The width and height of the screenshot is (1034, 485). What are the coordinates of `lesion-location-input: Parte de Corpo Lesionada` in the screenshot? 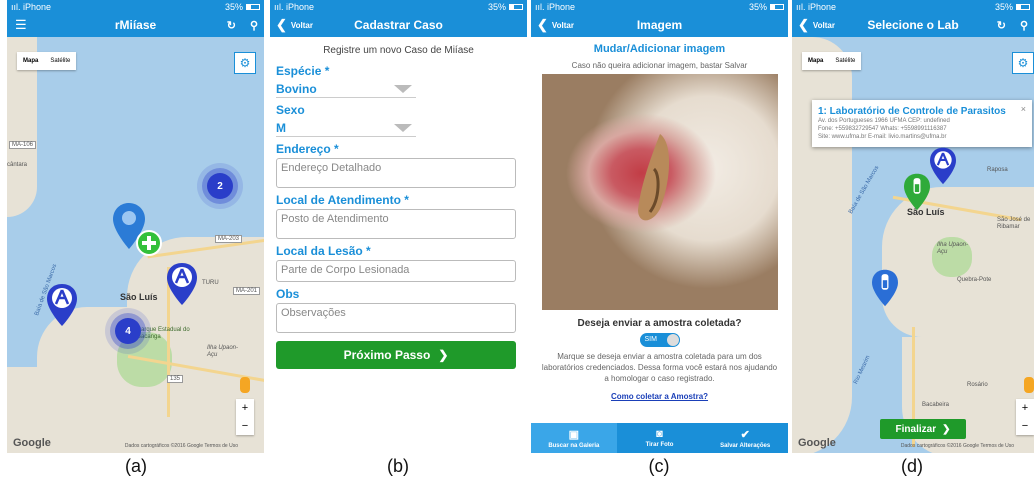 It's located at (396, 271).